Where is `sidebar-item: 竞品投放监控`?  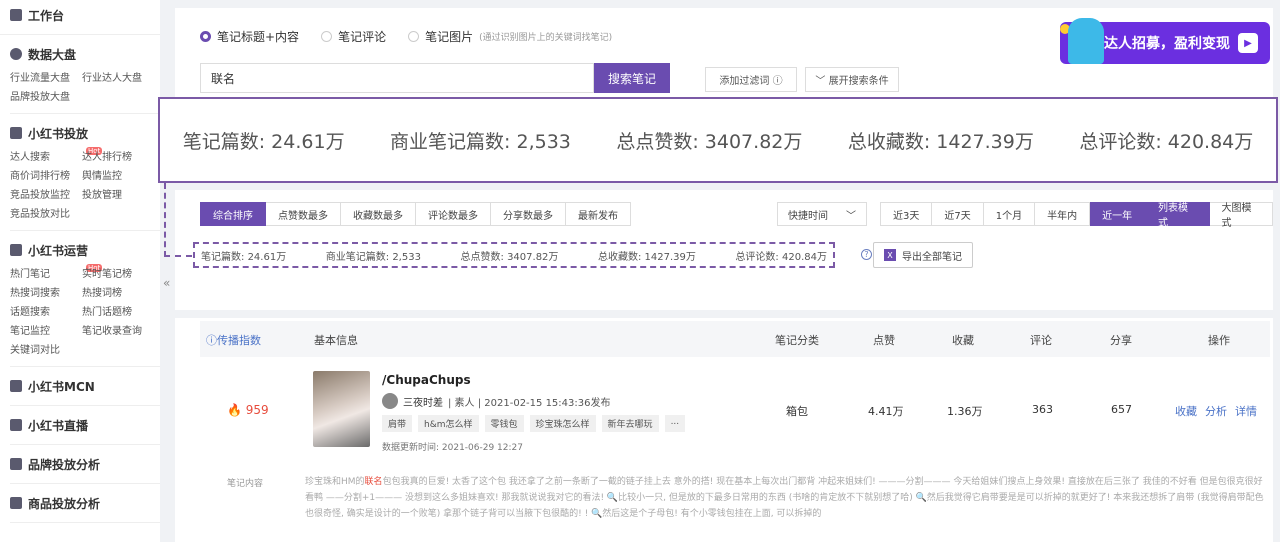
sidebar-item: 竞品投放监控 is located at coordinates (46, 193).